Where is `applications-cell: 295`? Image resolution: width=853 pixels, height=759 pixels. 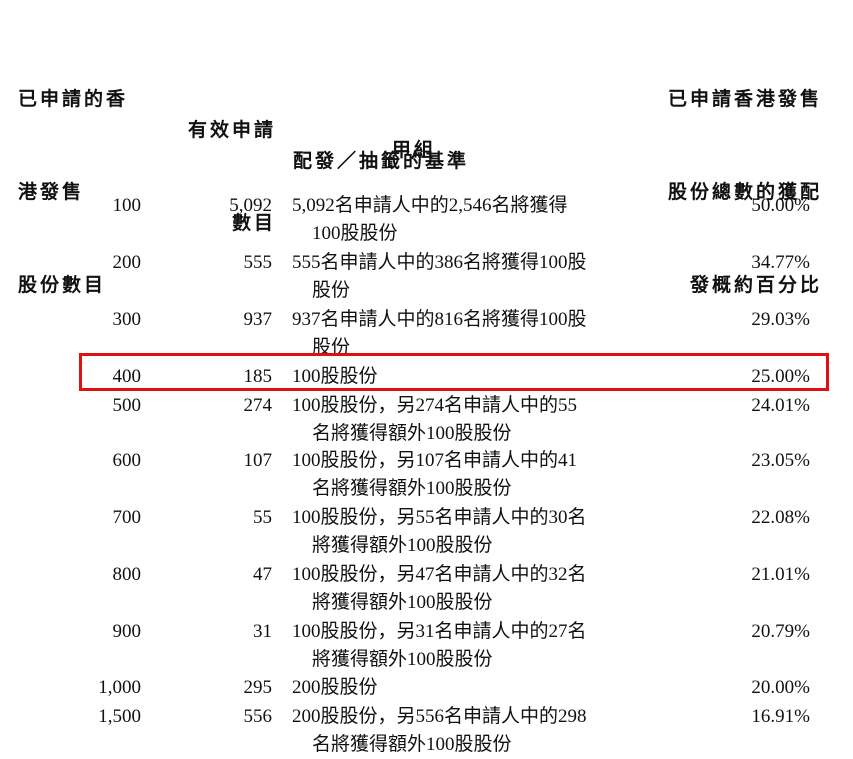
applications-cell: 295 is located at coordinates (258, 687).